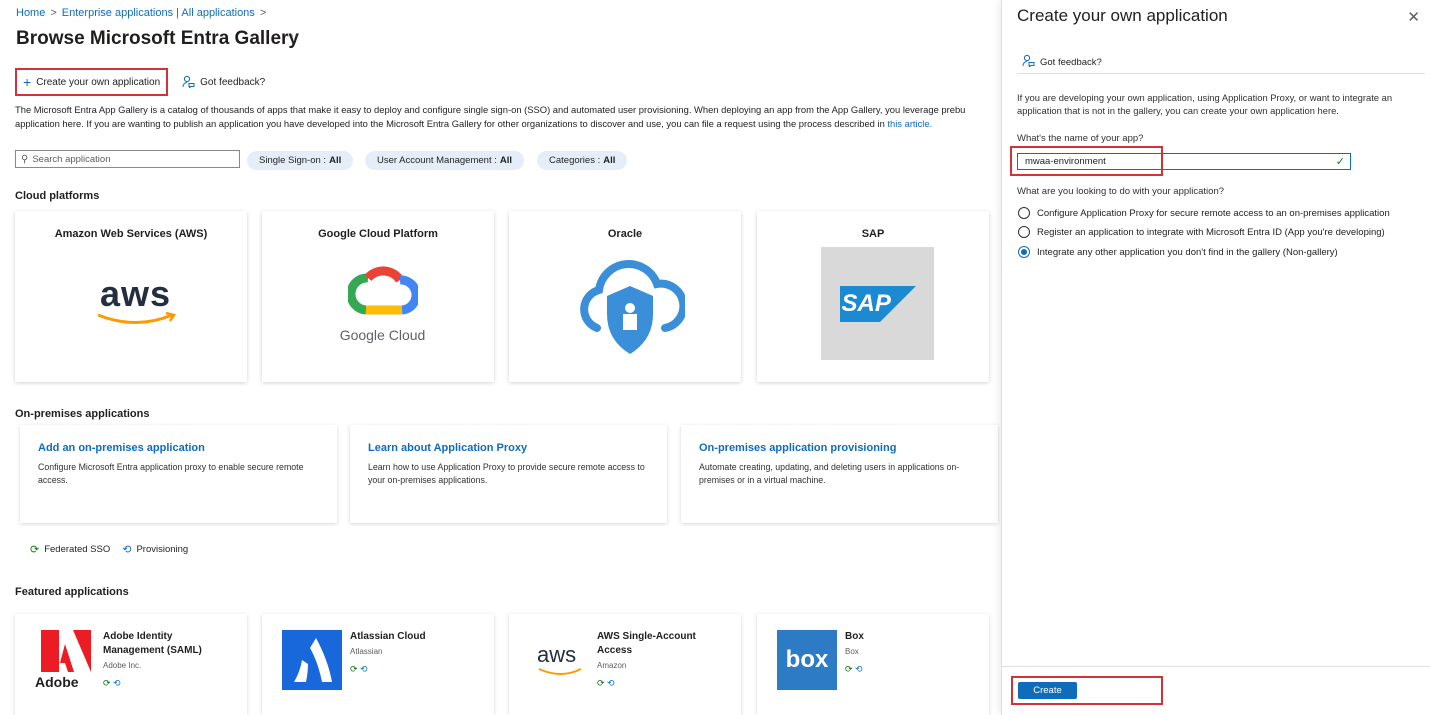 The height and width of the screenshot is (715, 1430). What do you see at coordinates (582, 160) in the screenshot?
I see `filter-categories: Categories : All` at bounding box center [582, 160].